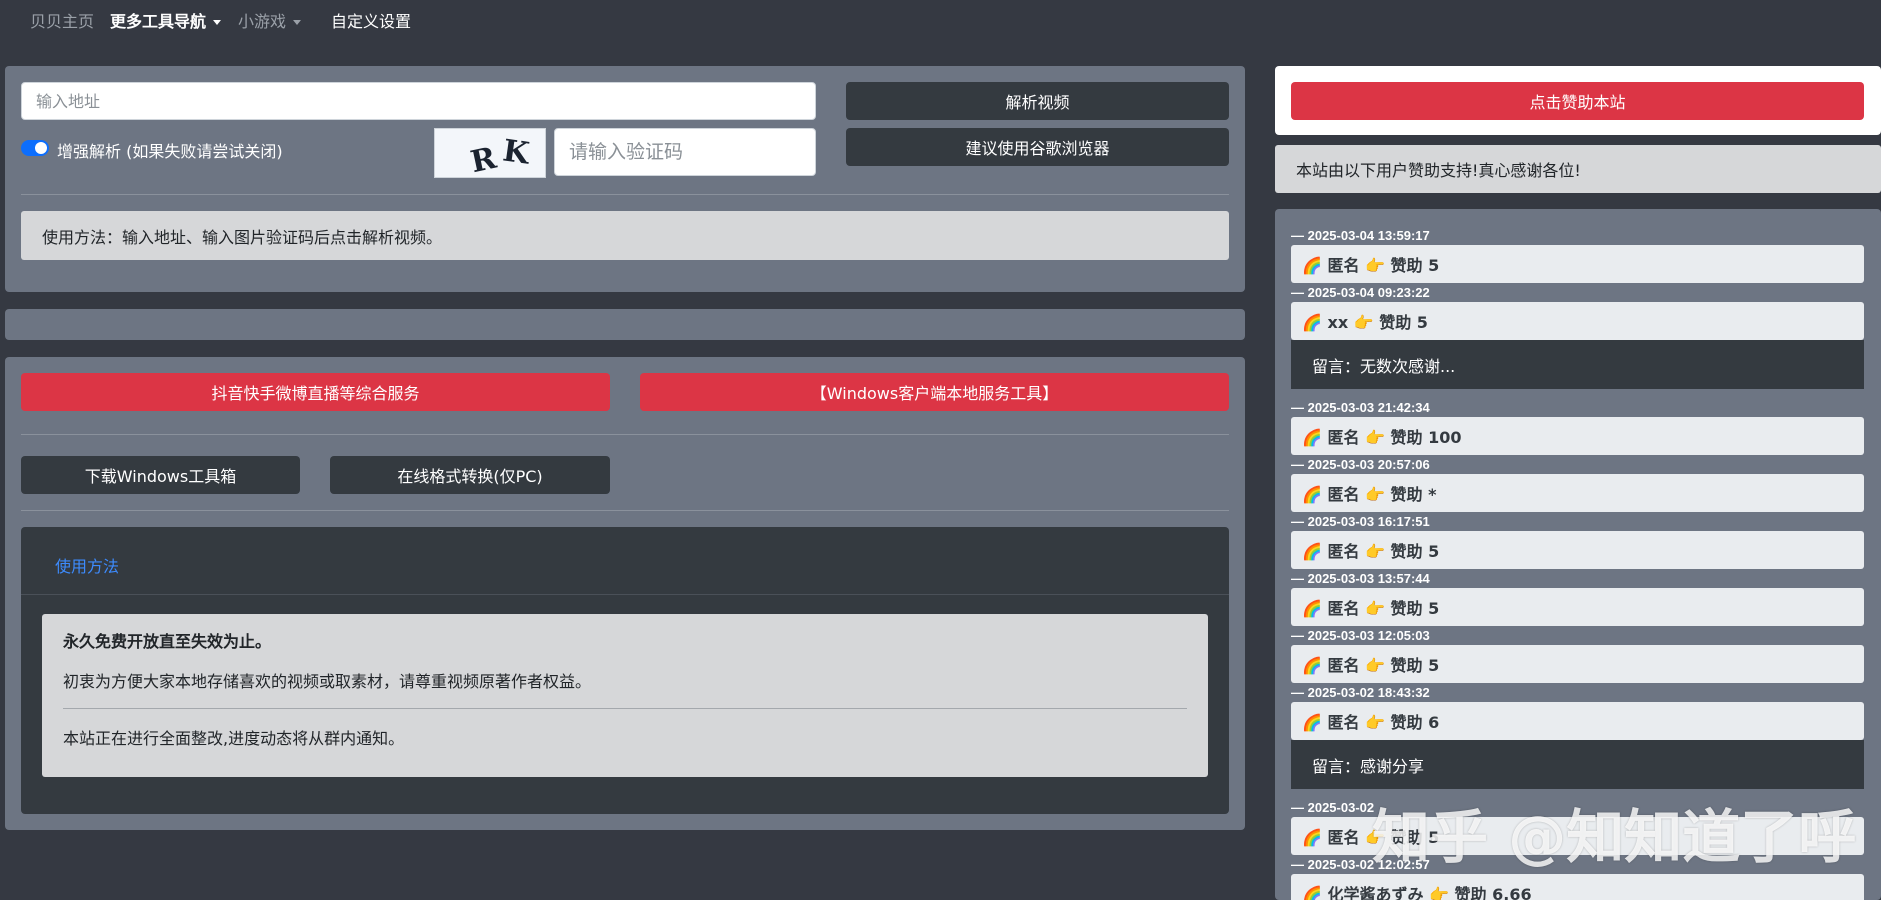  I want to click on sponsor-time: — 2025-03-04 09:23:22, so click(1360, 292).